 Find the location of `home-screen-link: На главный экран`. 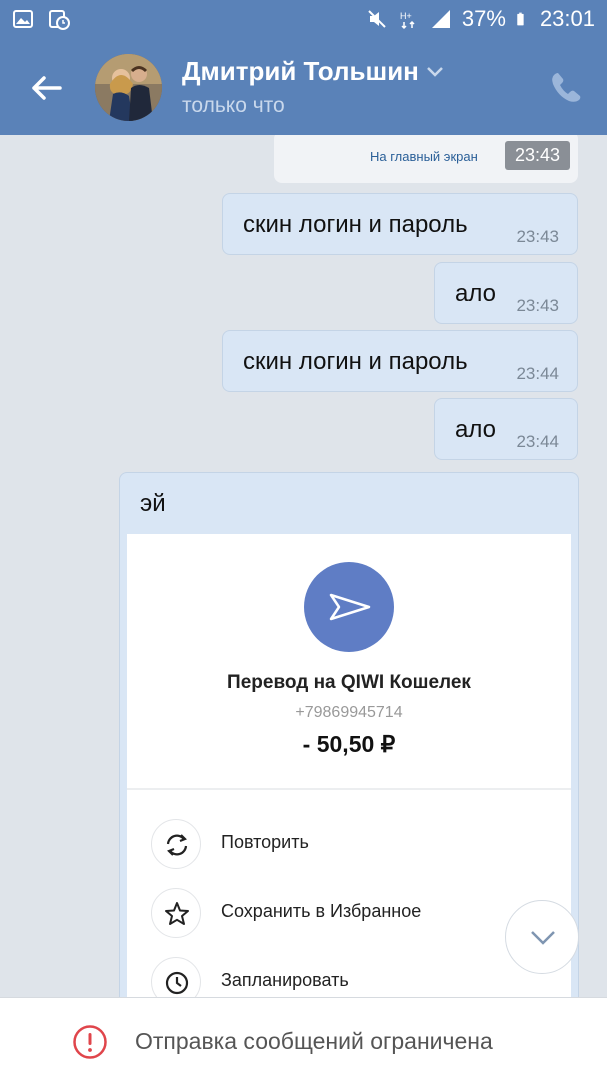

home-screen-link: На главный экран is located at coordinates (424, 156).